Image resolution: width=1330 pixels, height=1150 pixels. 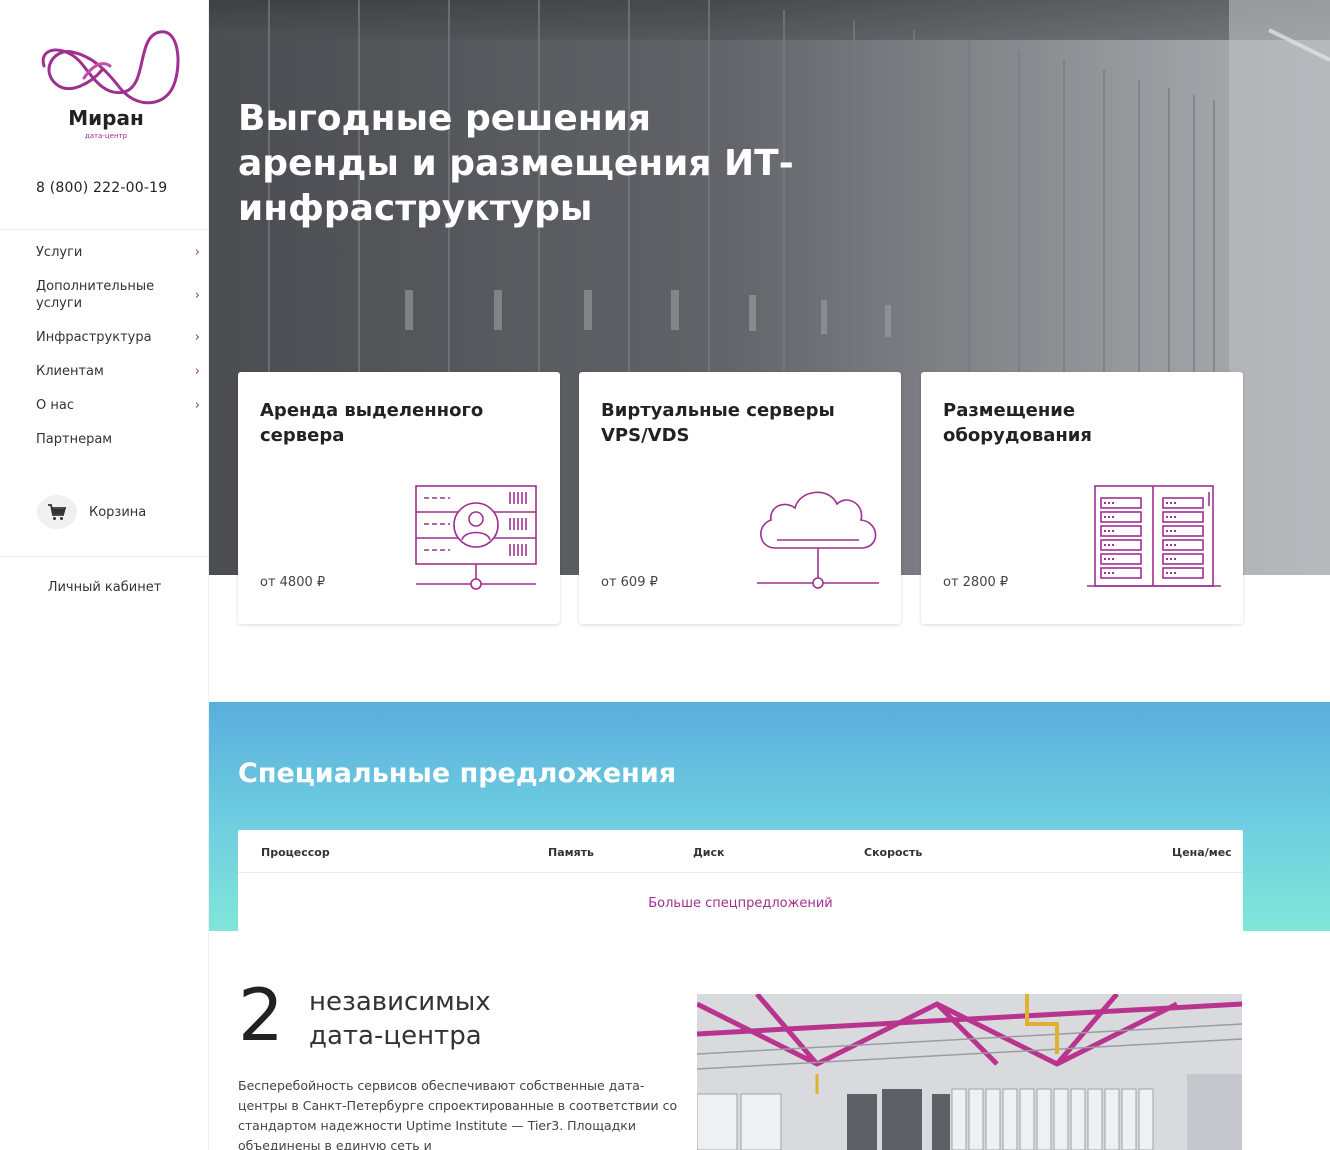 What do you see at coordinates (118, 439) in the screenshot?
I see `sidebar-item-partners: Партнерам` at bounding box center [118, 439].